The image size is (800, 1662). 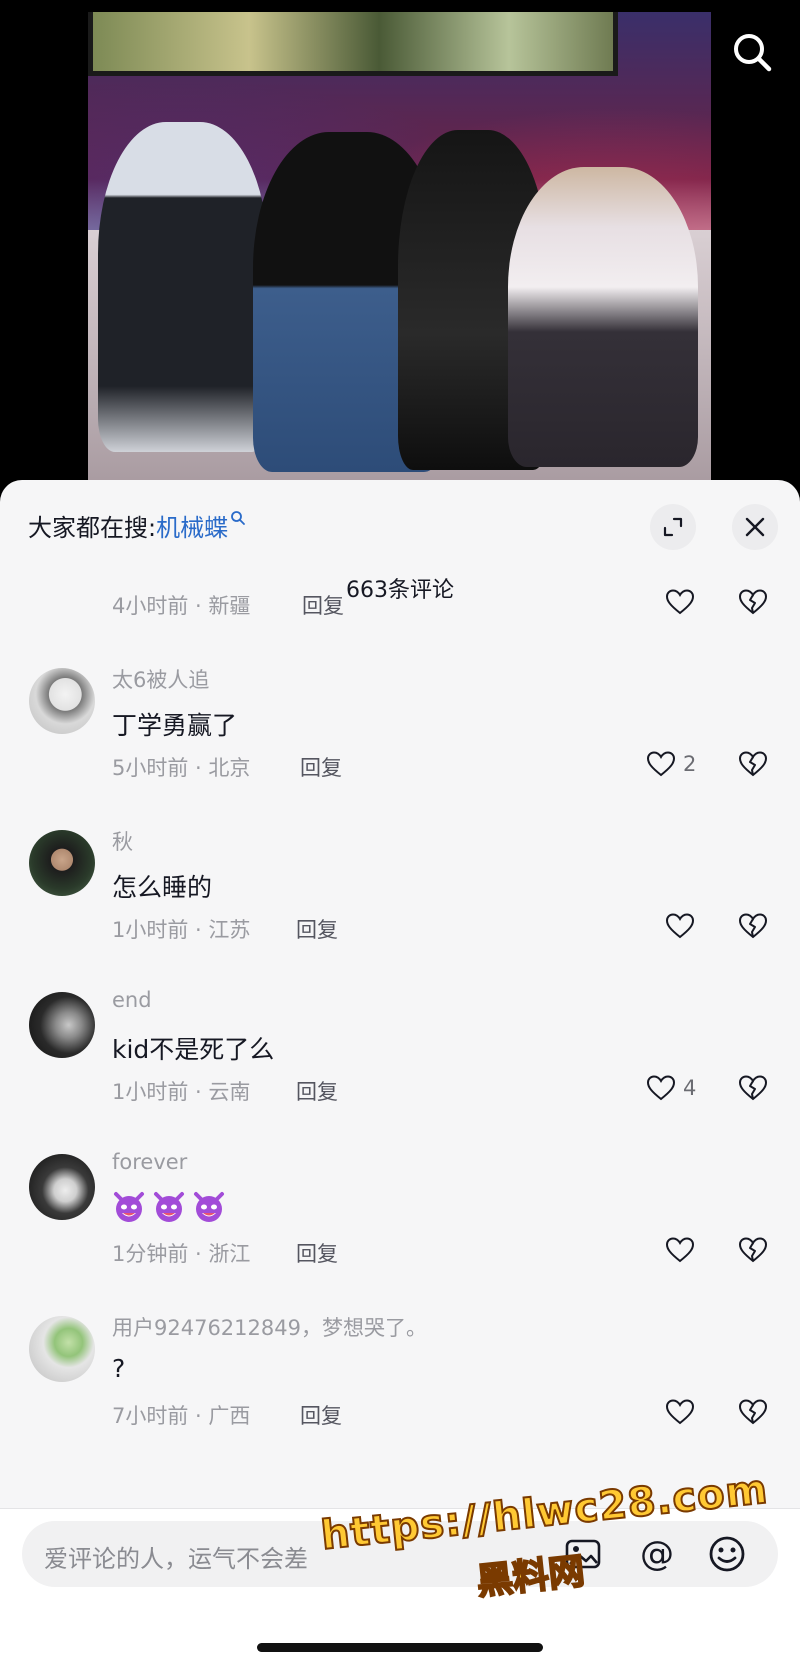 I want to click on emoji-button, so click(x=727, y=1554).